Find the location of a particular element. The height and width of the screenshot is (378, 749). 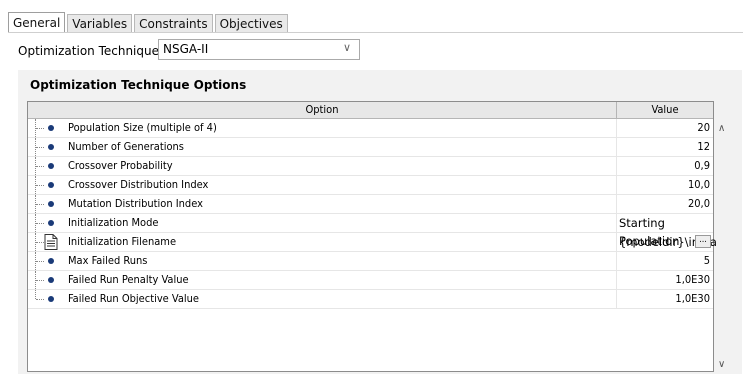

tab-bar: General Variables Constraints Objectives is located at coordinates (149, 22).